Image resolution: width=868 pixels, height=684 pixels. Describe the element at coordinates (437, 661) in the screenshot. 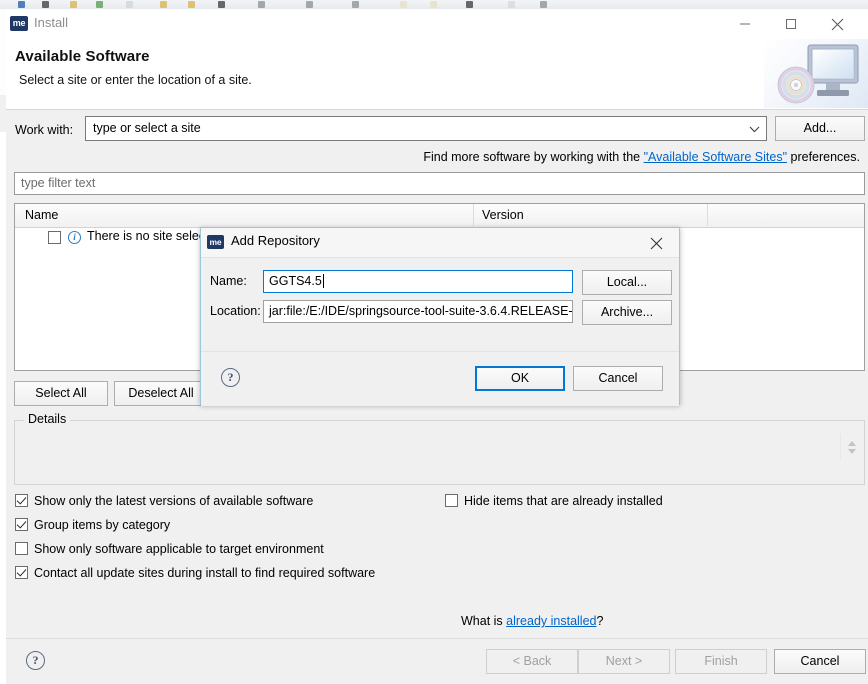

I see `wizard-footer: ? < Back Next > Finish Cancel` at that location.